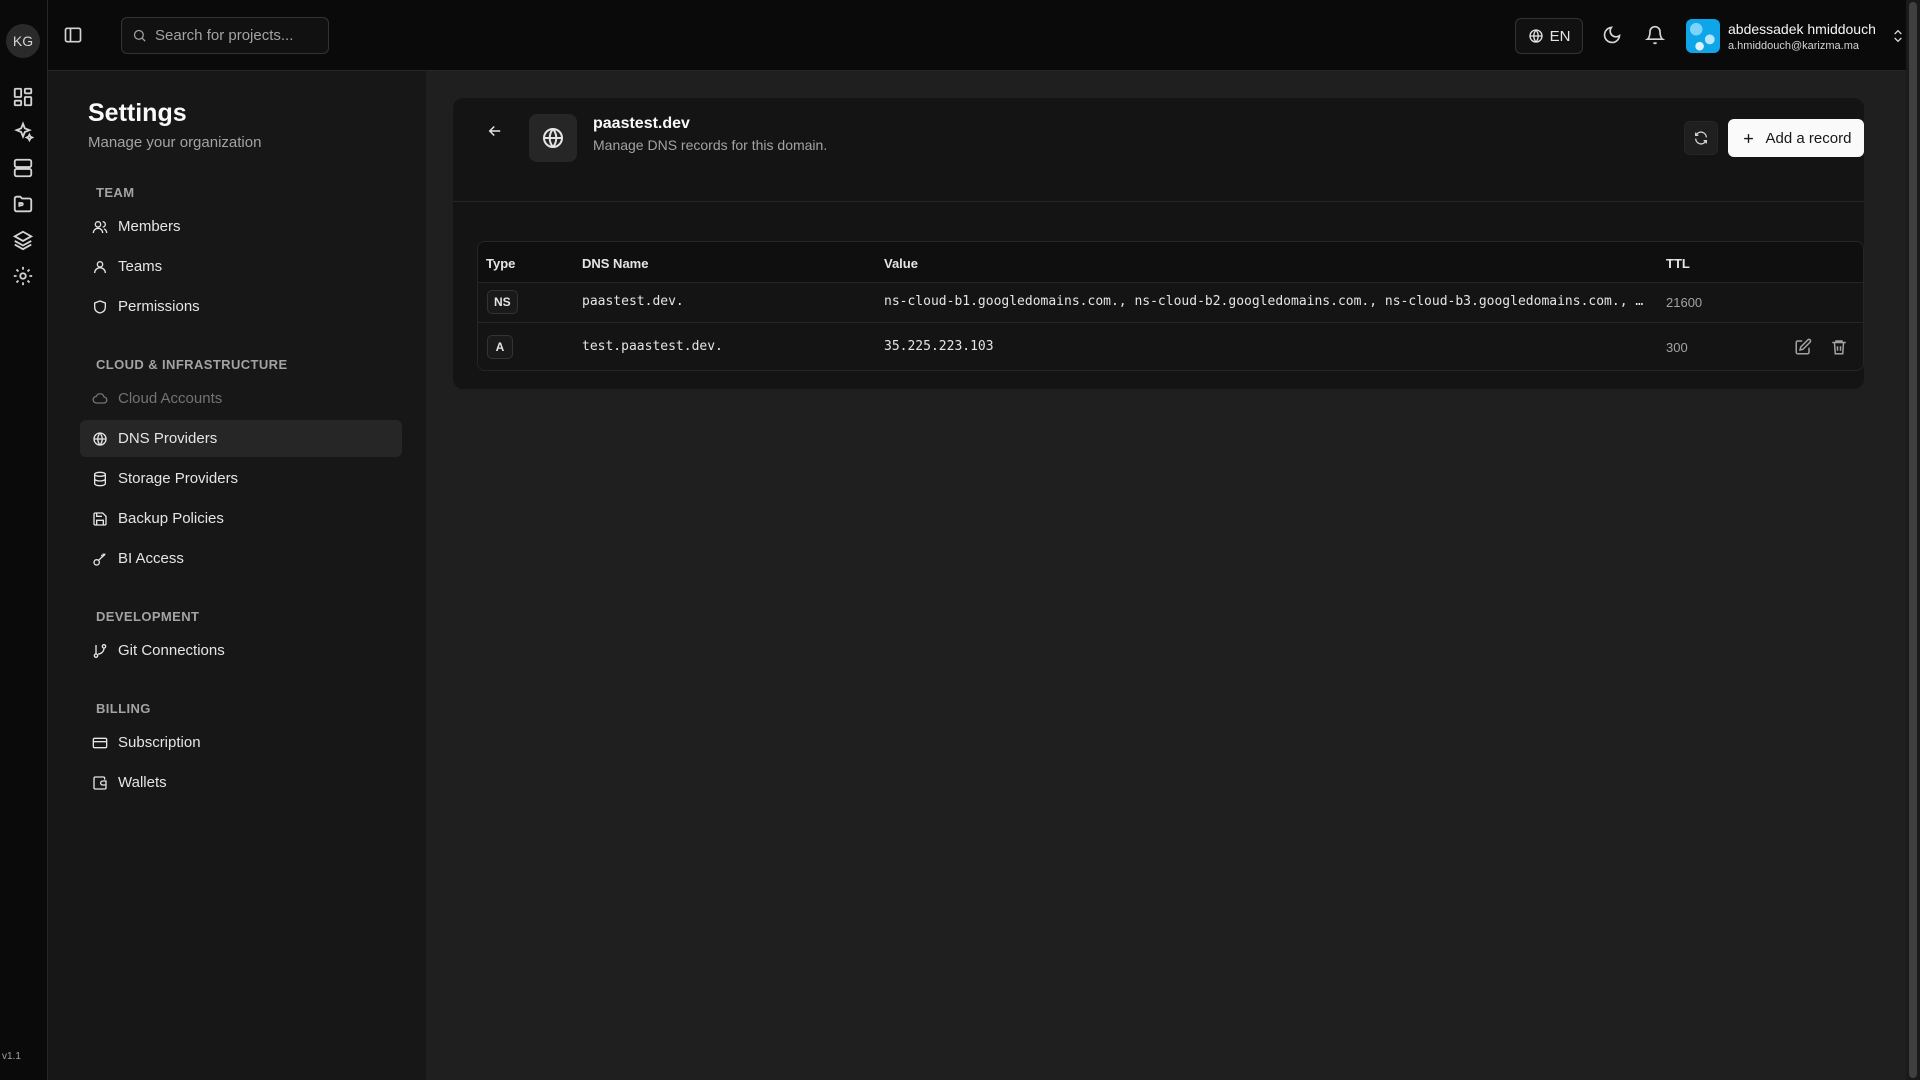 The image size is (1920, 1080). I want to click on add-record-button: Add a record, so click(1796, 138).